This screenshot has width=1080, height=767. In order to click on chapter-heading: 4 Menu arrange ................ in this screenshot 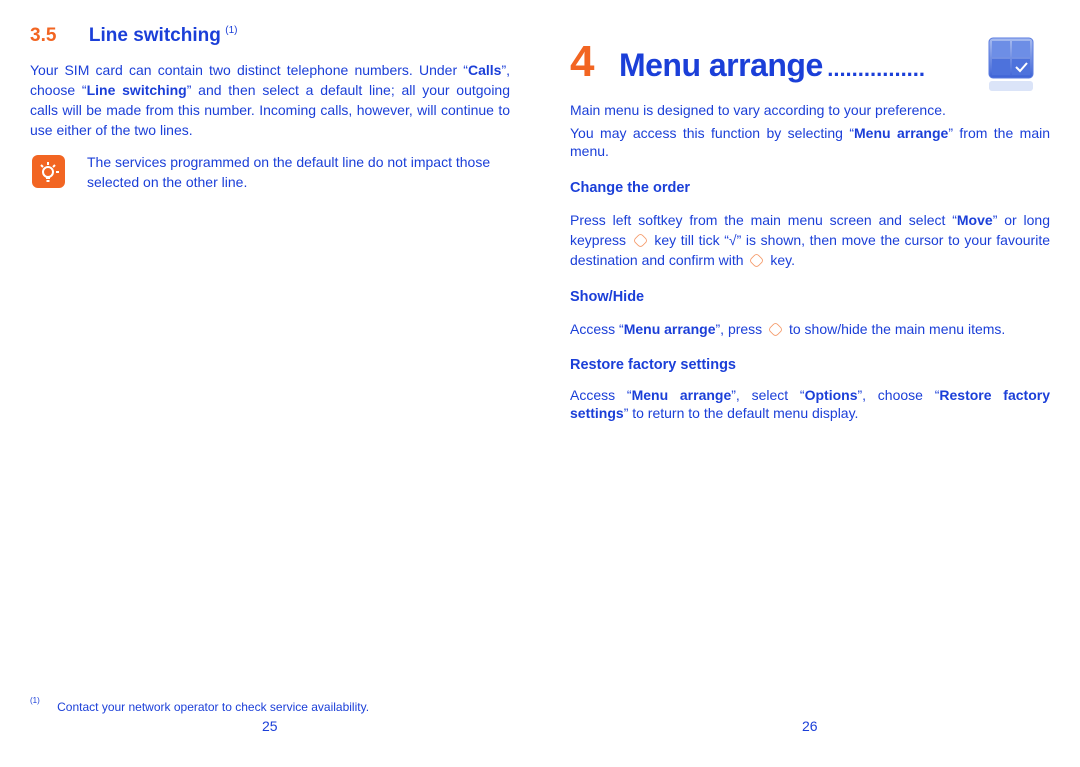, I will do `click(747, 65)`.